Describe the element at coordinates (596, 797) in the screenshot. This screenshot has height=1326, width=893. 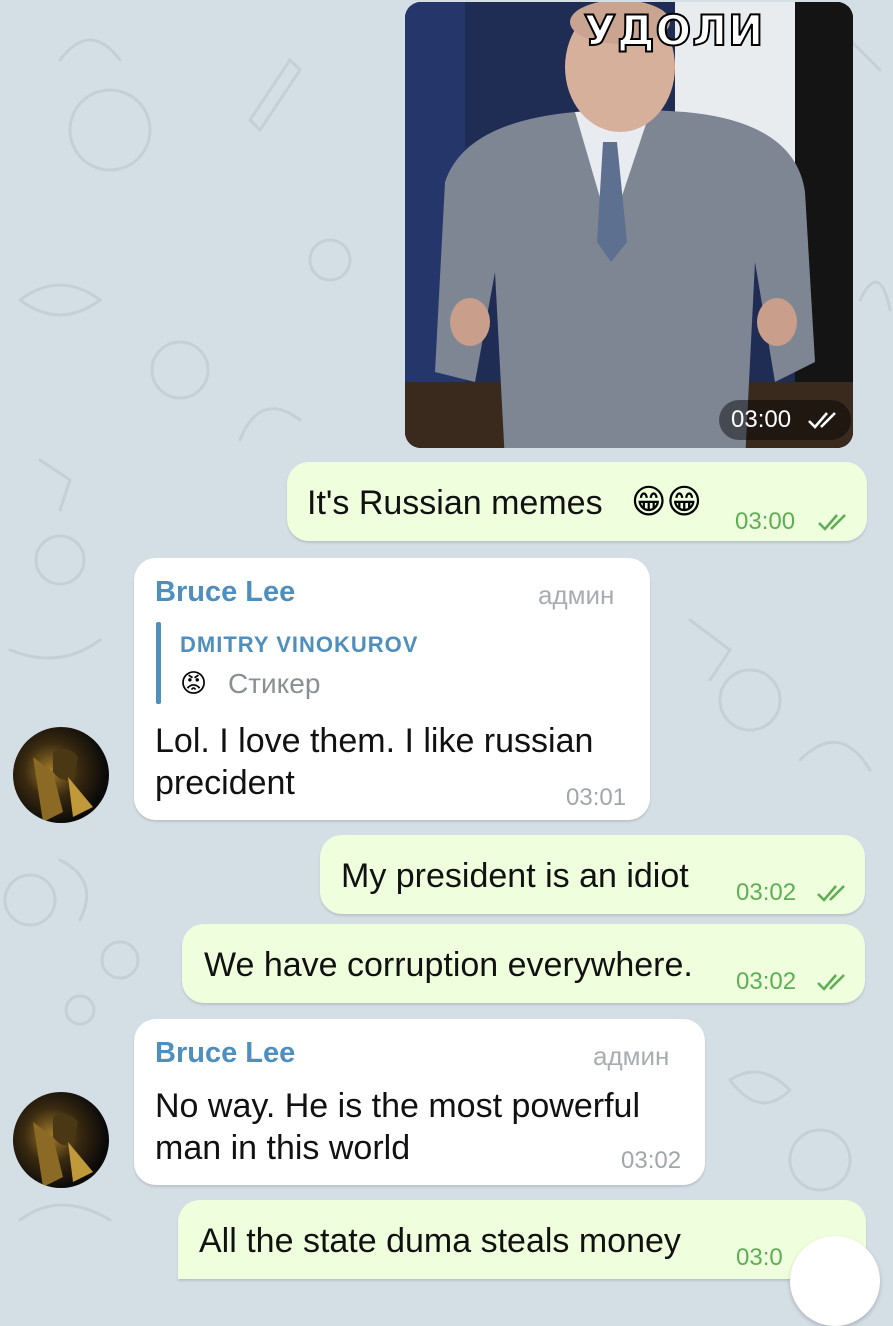
I see `message-time: 03:01` at that location.